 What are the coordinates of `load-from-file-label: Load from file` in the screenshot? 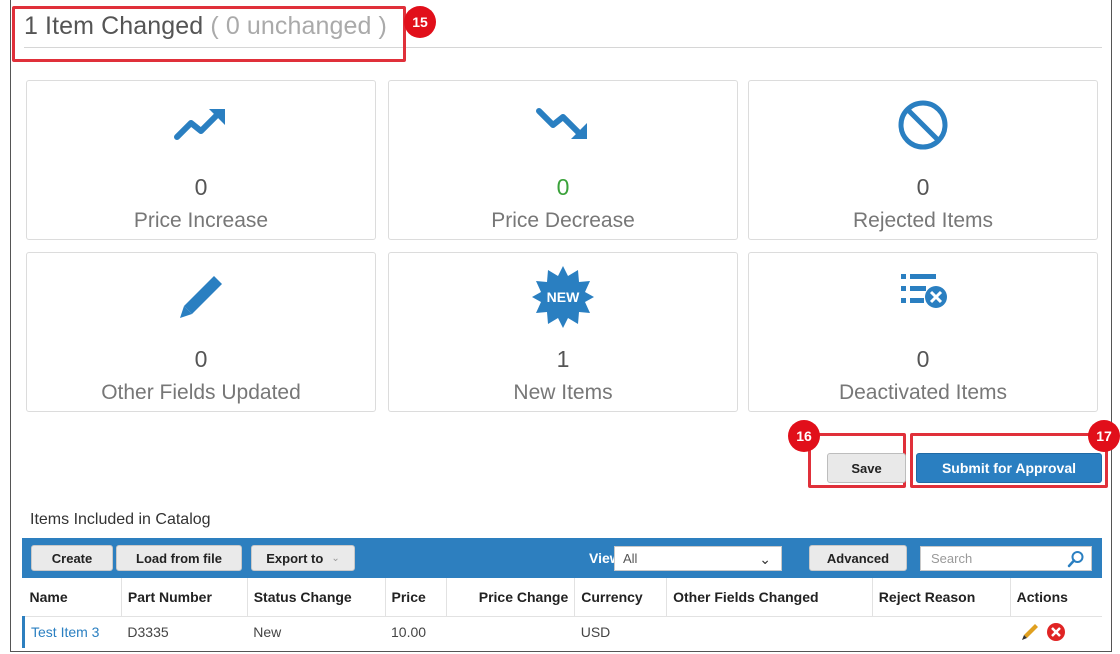 It's located at (179, 558).